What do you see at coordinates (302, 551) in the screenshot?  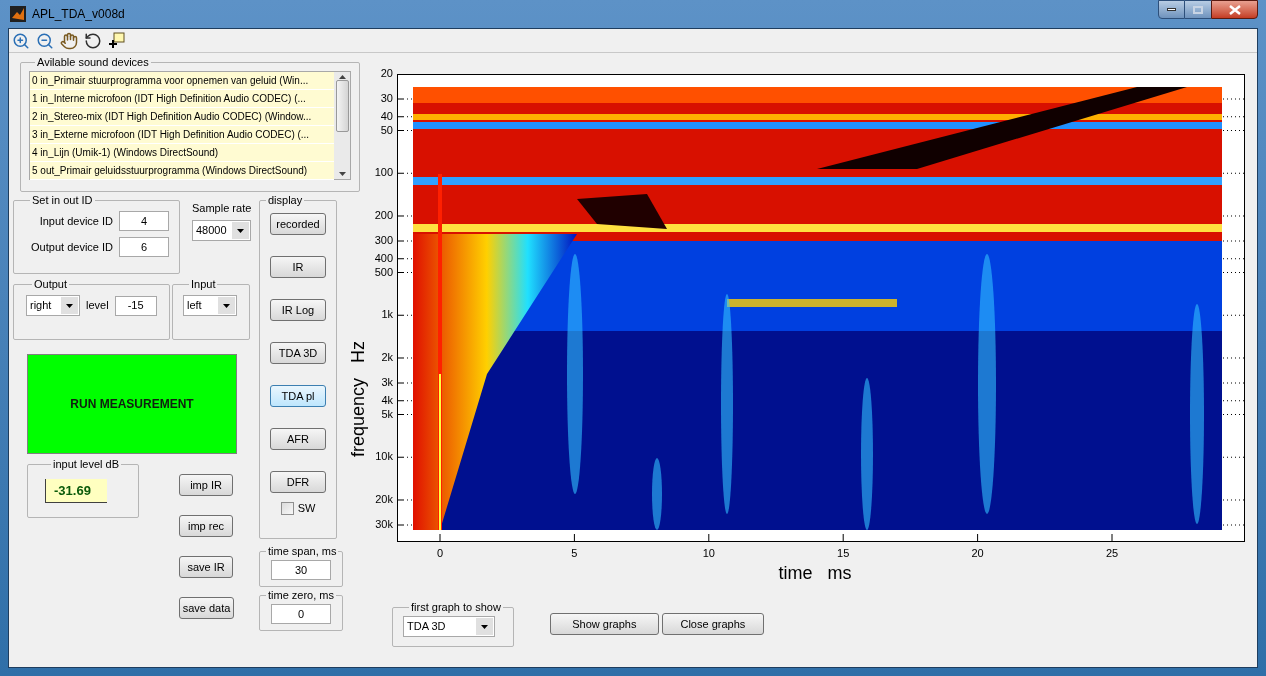 I see `group-label: time span, ms` at bounding box center [302, 551].